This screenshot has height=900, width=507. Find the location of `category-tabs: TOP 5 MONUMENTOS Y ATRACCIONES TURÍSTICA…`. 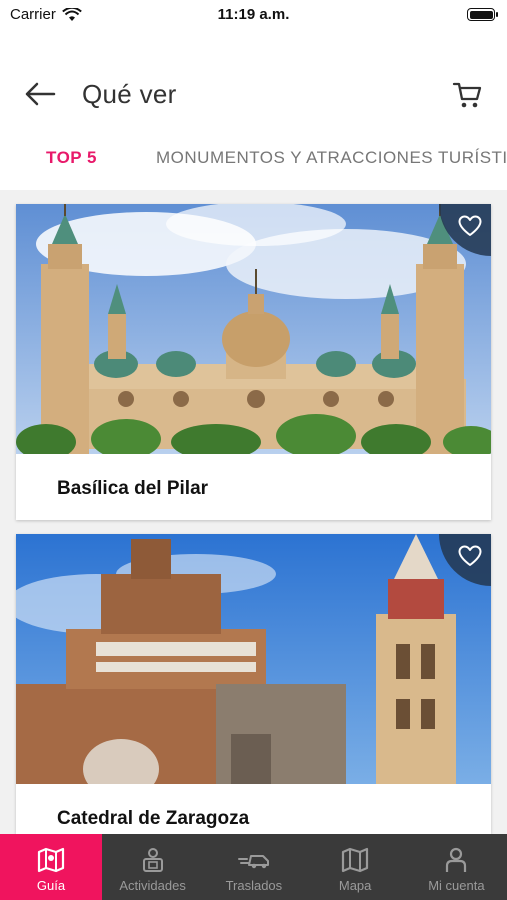

category-tabs: TOP 5 MONUMENTOS Y ATRACCIONES TURÍSTICA… is located at coordinates (253, 166).